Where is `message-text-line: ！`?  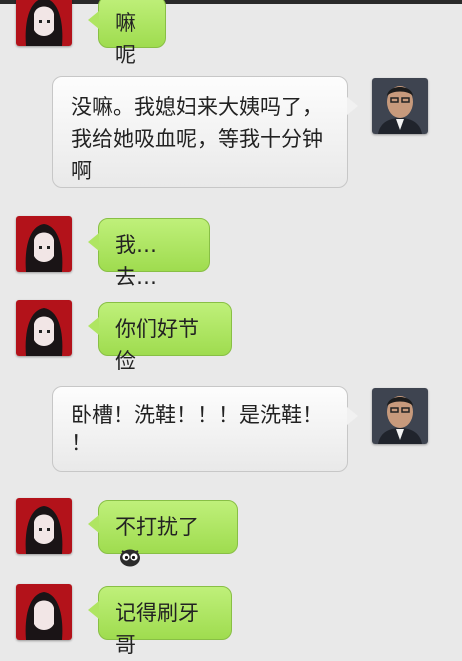 message-text-line: ！ is located at coordinates (81, 443).